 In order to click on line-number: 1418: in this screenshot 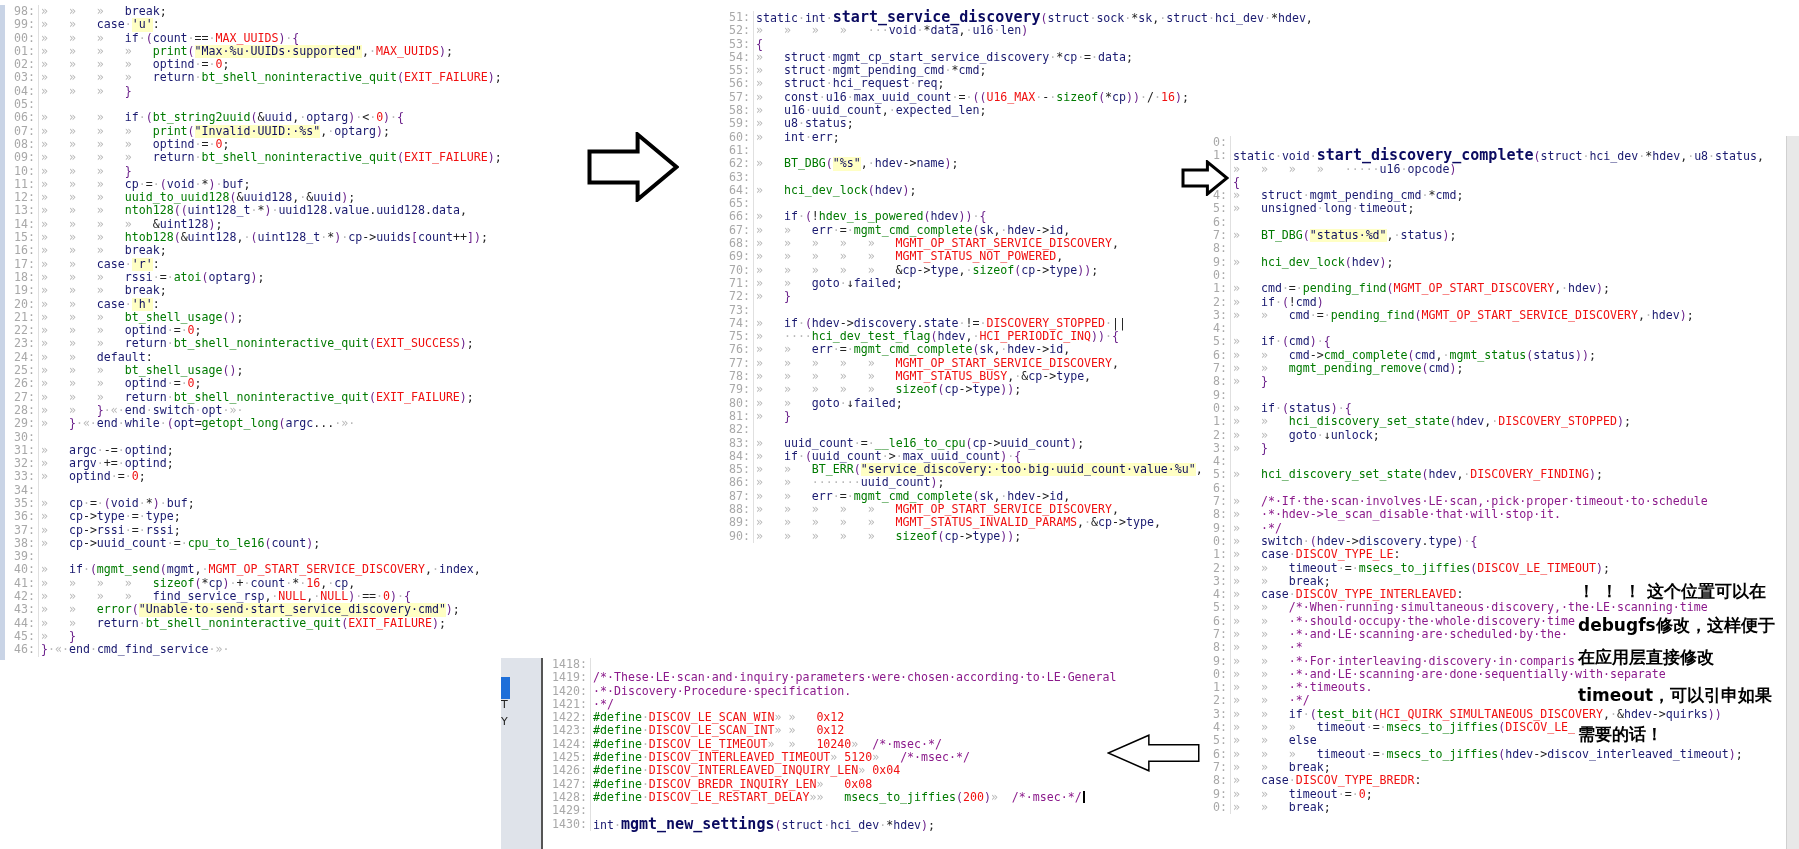, I will do `click(567, 665)`.